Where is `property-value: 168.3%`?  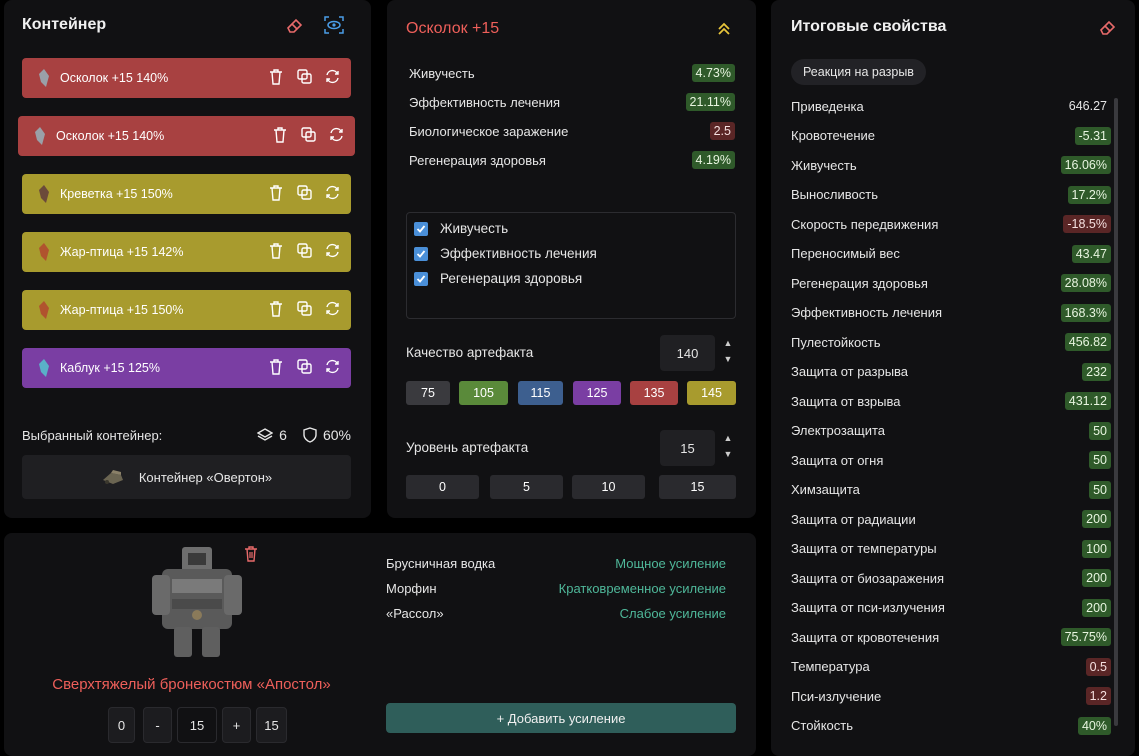 property-value: 168.3% is located at coordinates (1085, 312).